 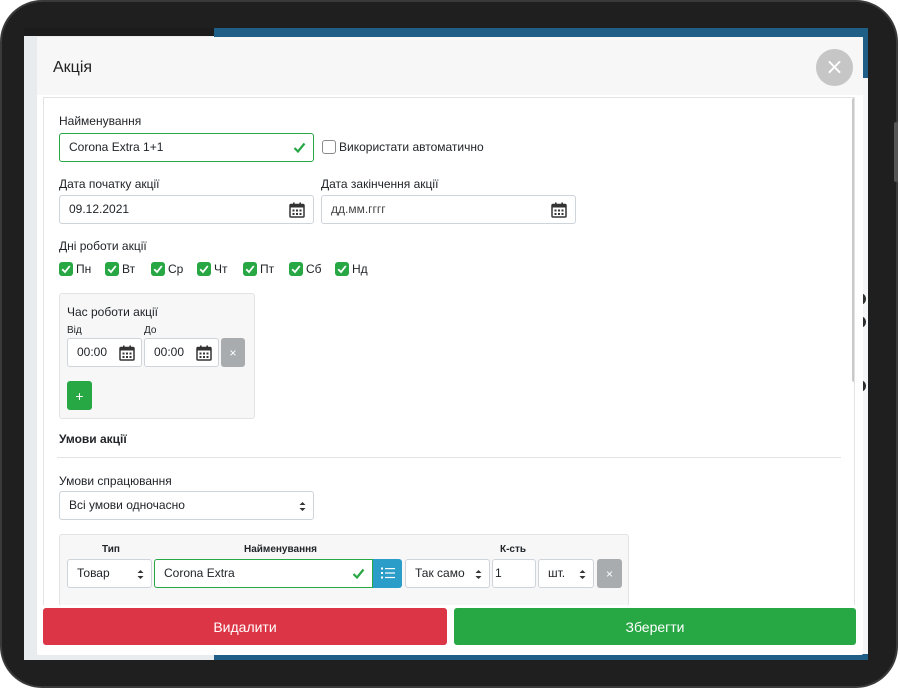 What do you see at coordinates (358, 209) in the screenshot?
I see `end-date-placeholder: дд.мм.гггг` at bounding box center [358, 209].